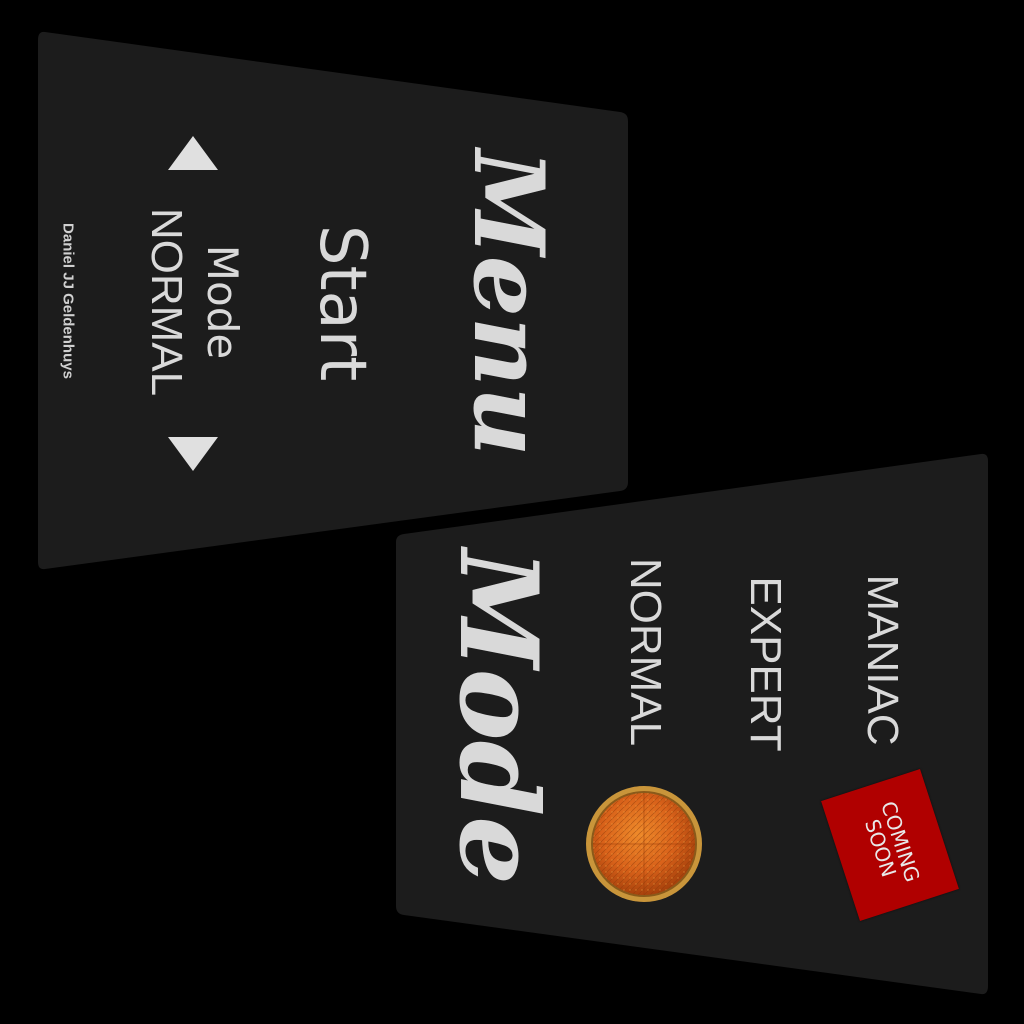 This screenshot has width=1024, height=1024. I want to click on mode-option-maniac: MANIAC, so click(882, 659).